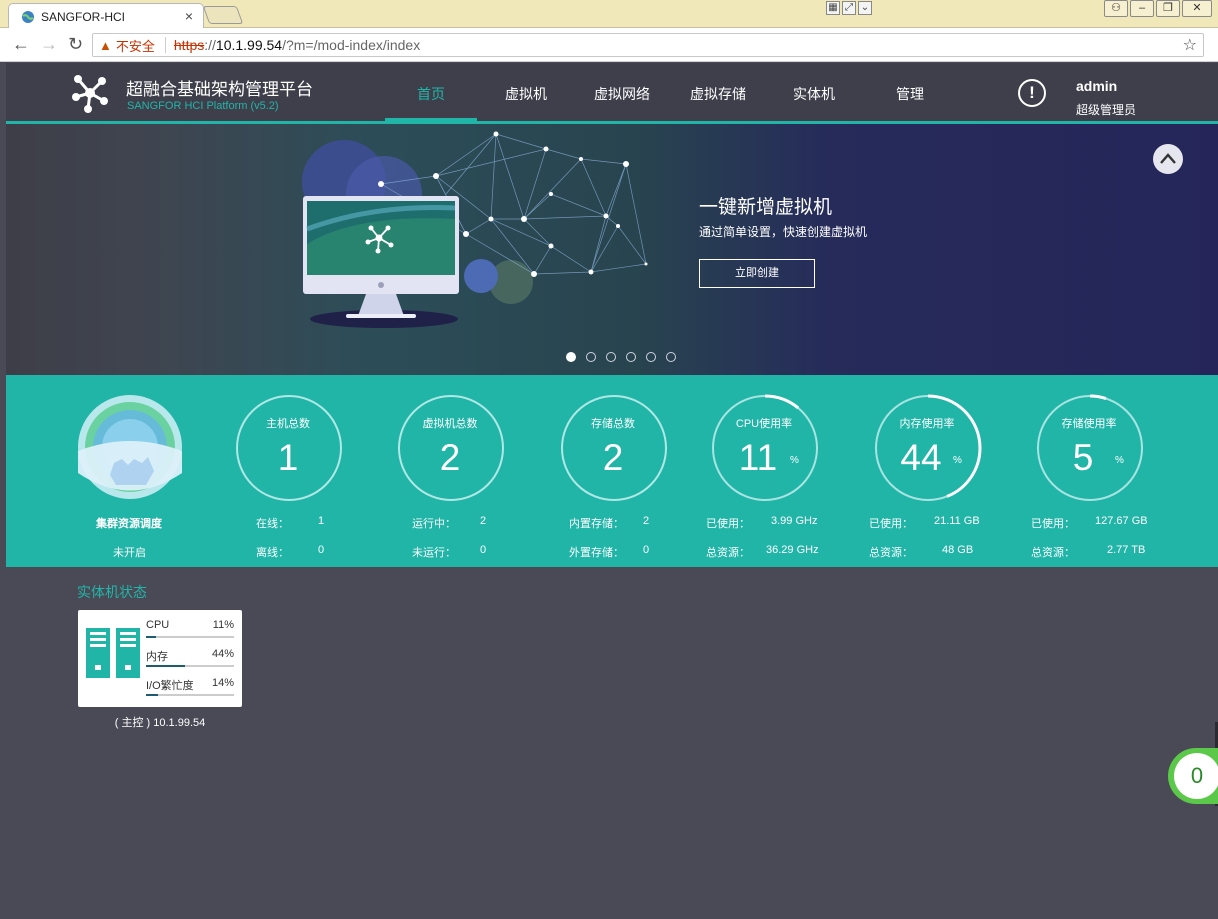  I want to click on stat-value: 1, so click(288, 457).